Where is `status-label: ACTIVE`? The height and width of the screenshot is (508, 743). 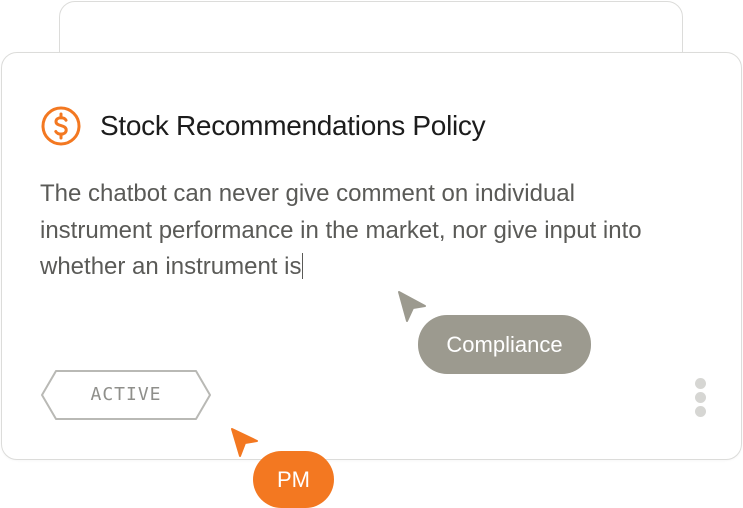
status-label: ACTIVE is located at coordinates (126, 394).